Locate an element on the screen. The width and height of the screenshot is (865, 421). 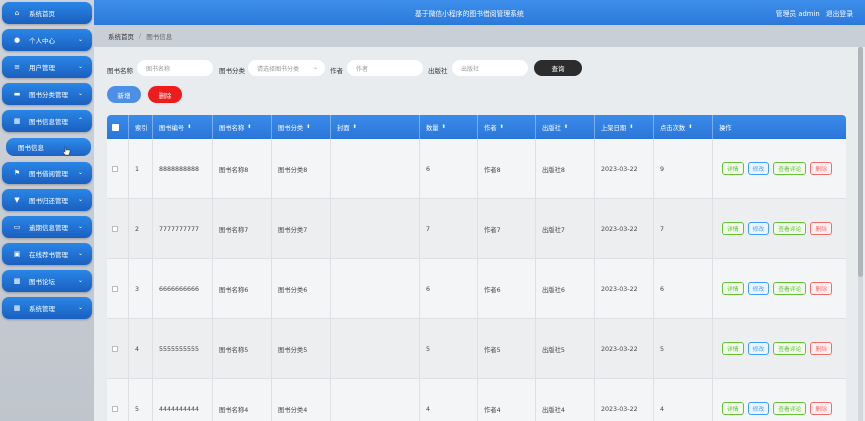
sidebar-item-recommend: ▣ 在线荐书管理 ⌄ is located at coordinates (47, 254).